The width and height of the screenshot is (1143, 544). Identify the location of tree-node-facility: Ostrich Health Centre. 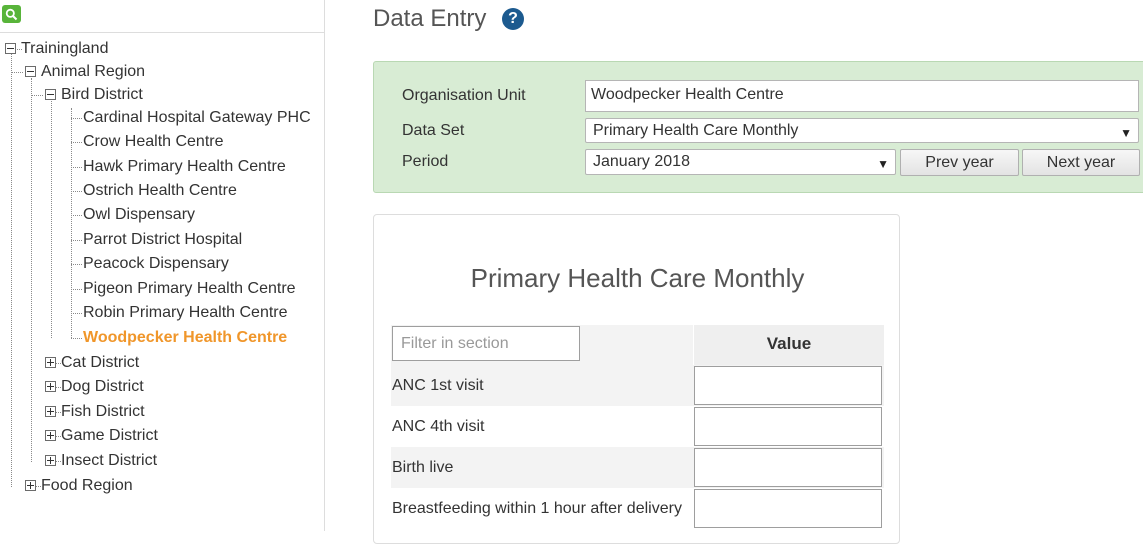
(160, 191).